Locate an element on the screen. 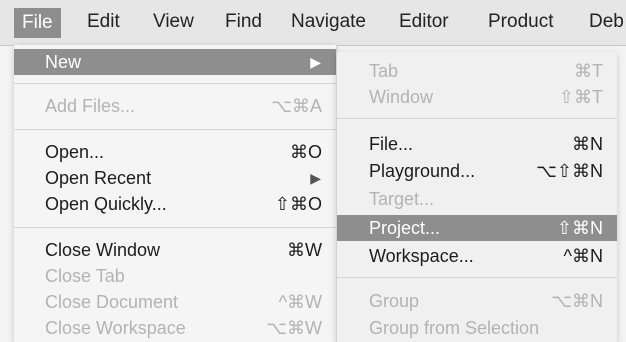 Image resolution: width=626 pixels, height=342 pixels. menu-item-label: Group from Selection is located at coordinates (454, 328).